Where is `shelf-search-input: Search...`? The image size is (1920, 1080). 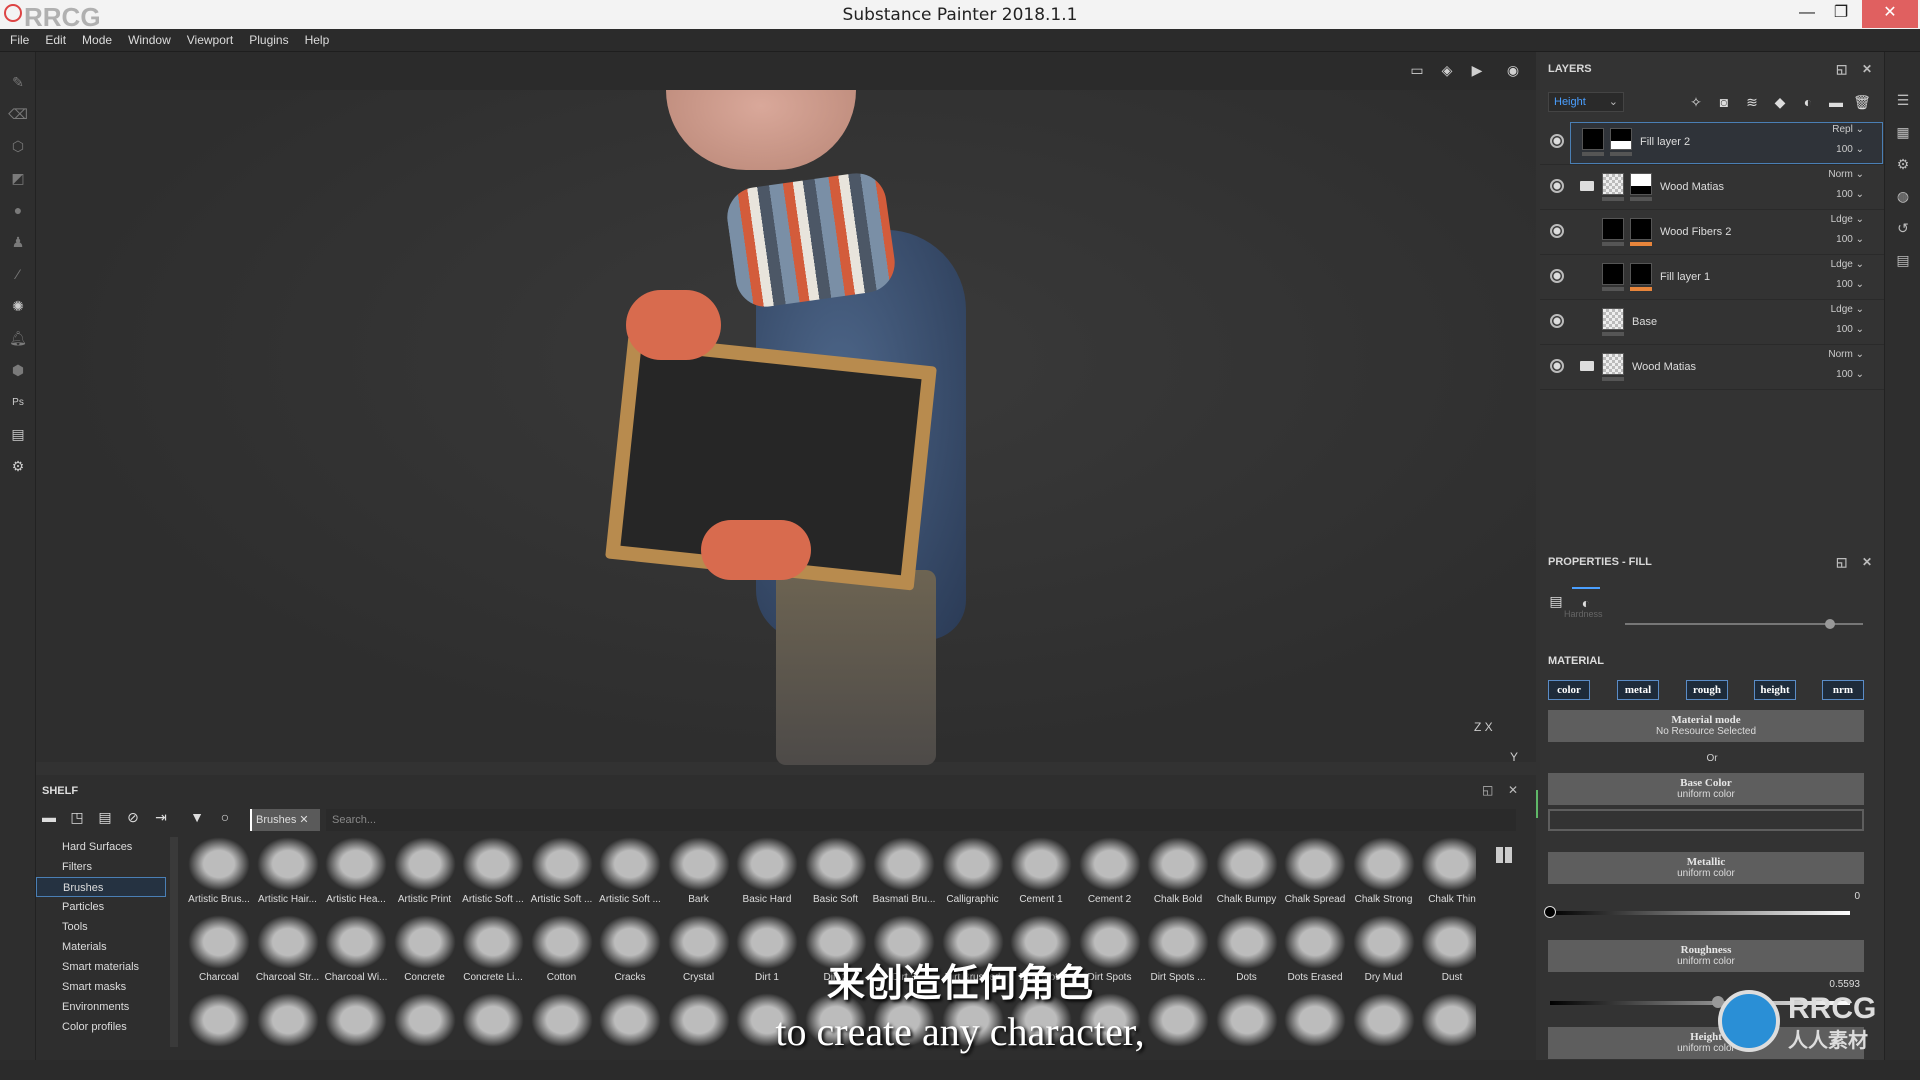
shelf-search-input: Search... is located at coordinates (921, 820).